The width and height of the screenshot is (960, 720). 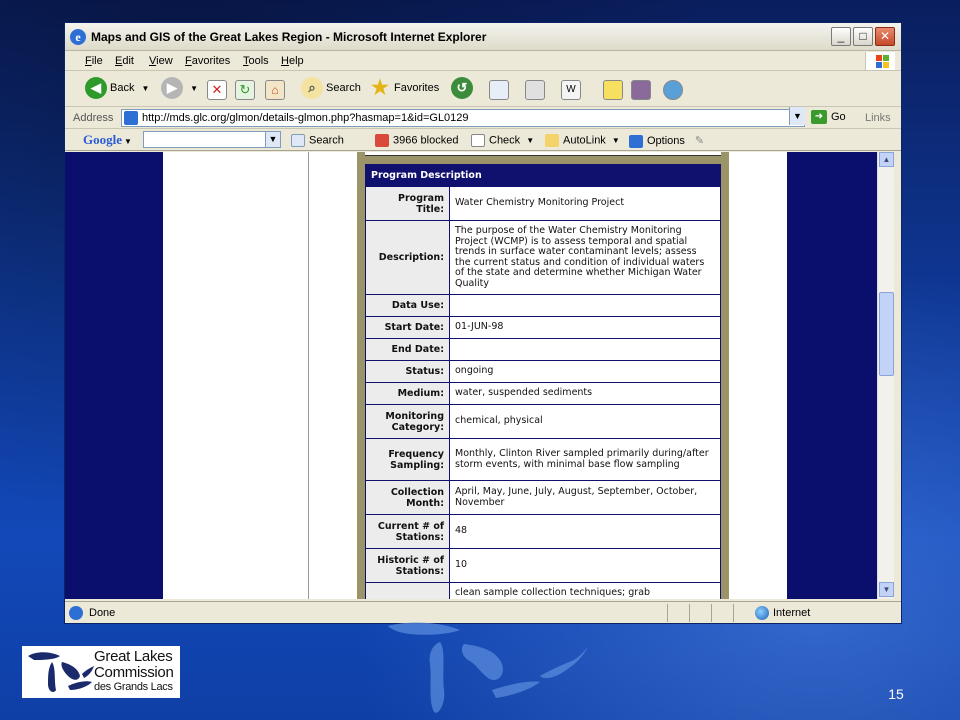 I want to click on program-header: Program Description, so click(x=543, y=175).